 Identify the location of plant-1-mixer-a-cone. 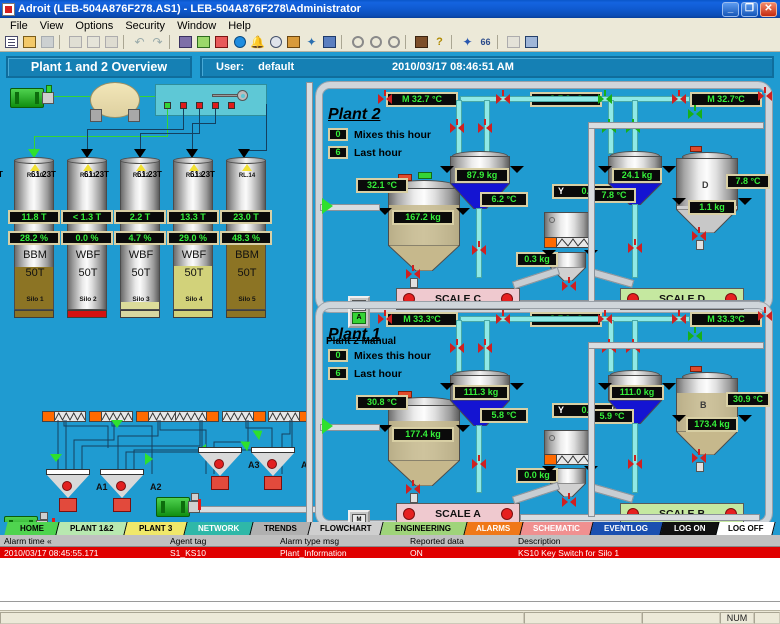
(424, 473).